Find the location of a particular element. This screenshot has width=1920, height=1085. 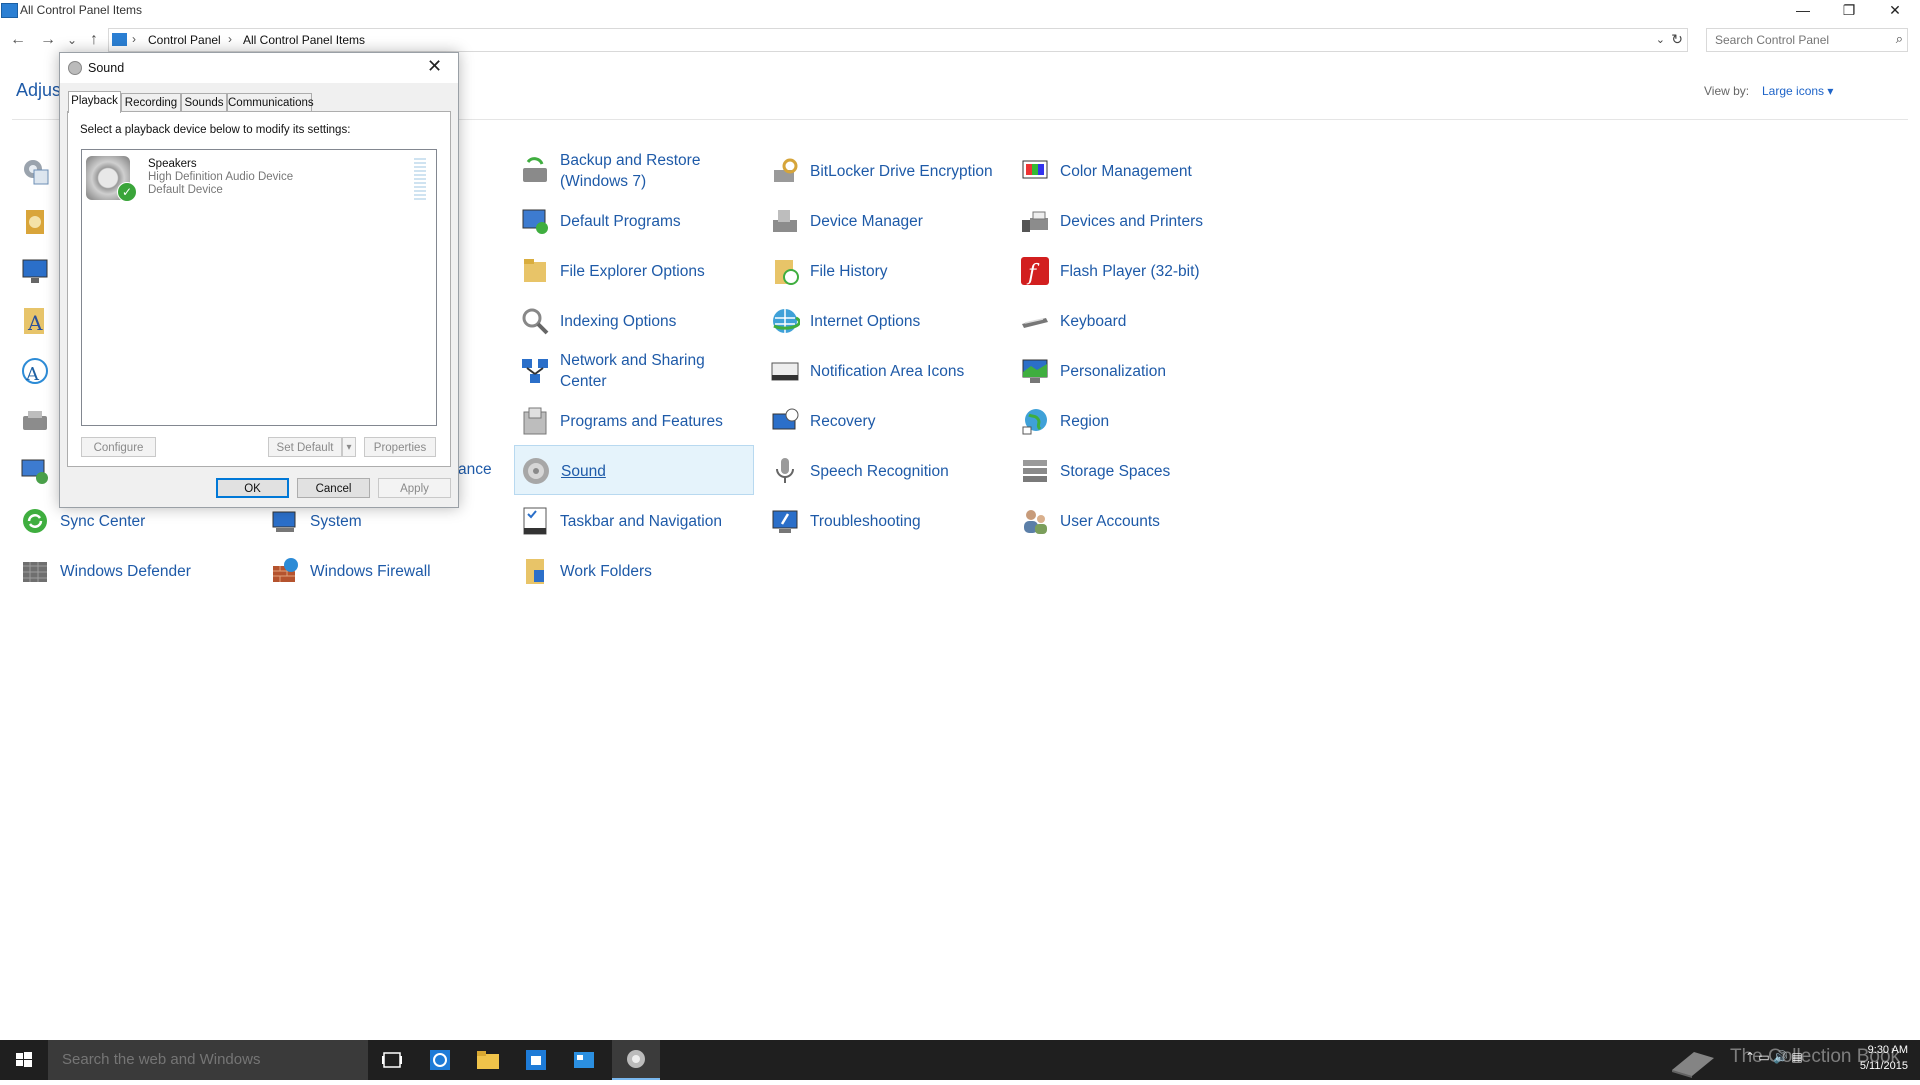

phone-modem-icon is located at coordinates (35, 421).